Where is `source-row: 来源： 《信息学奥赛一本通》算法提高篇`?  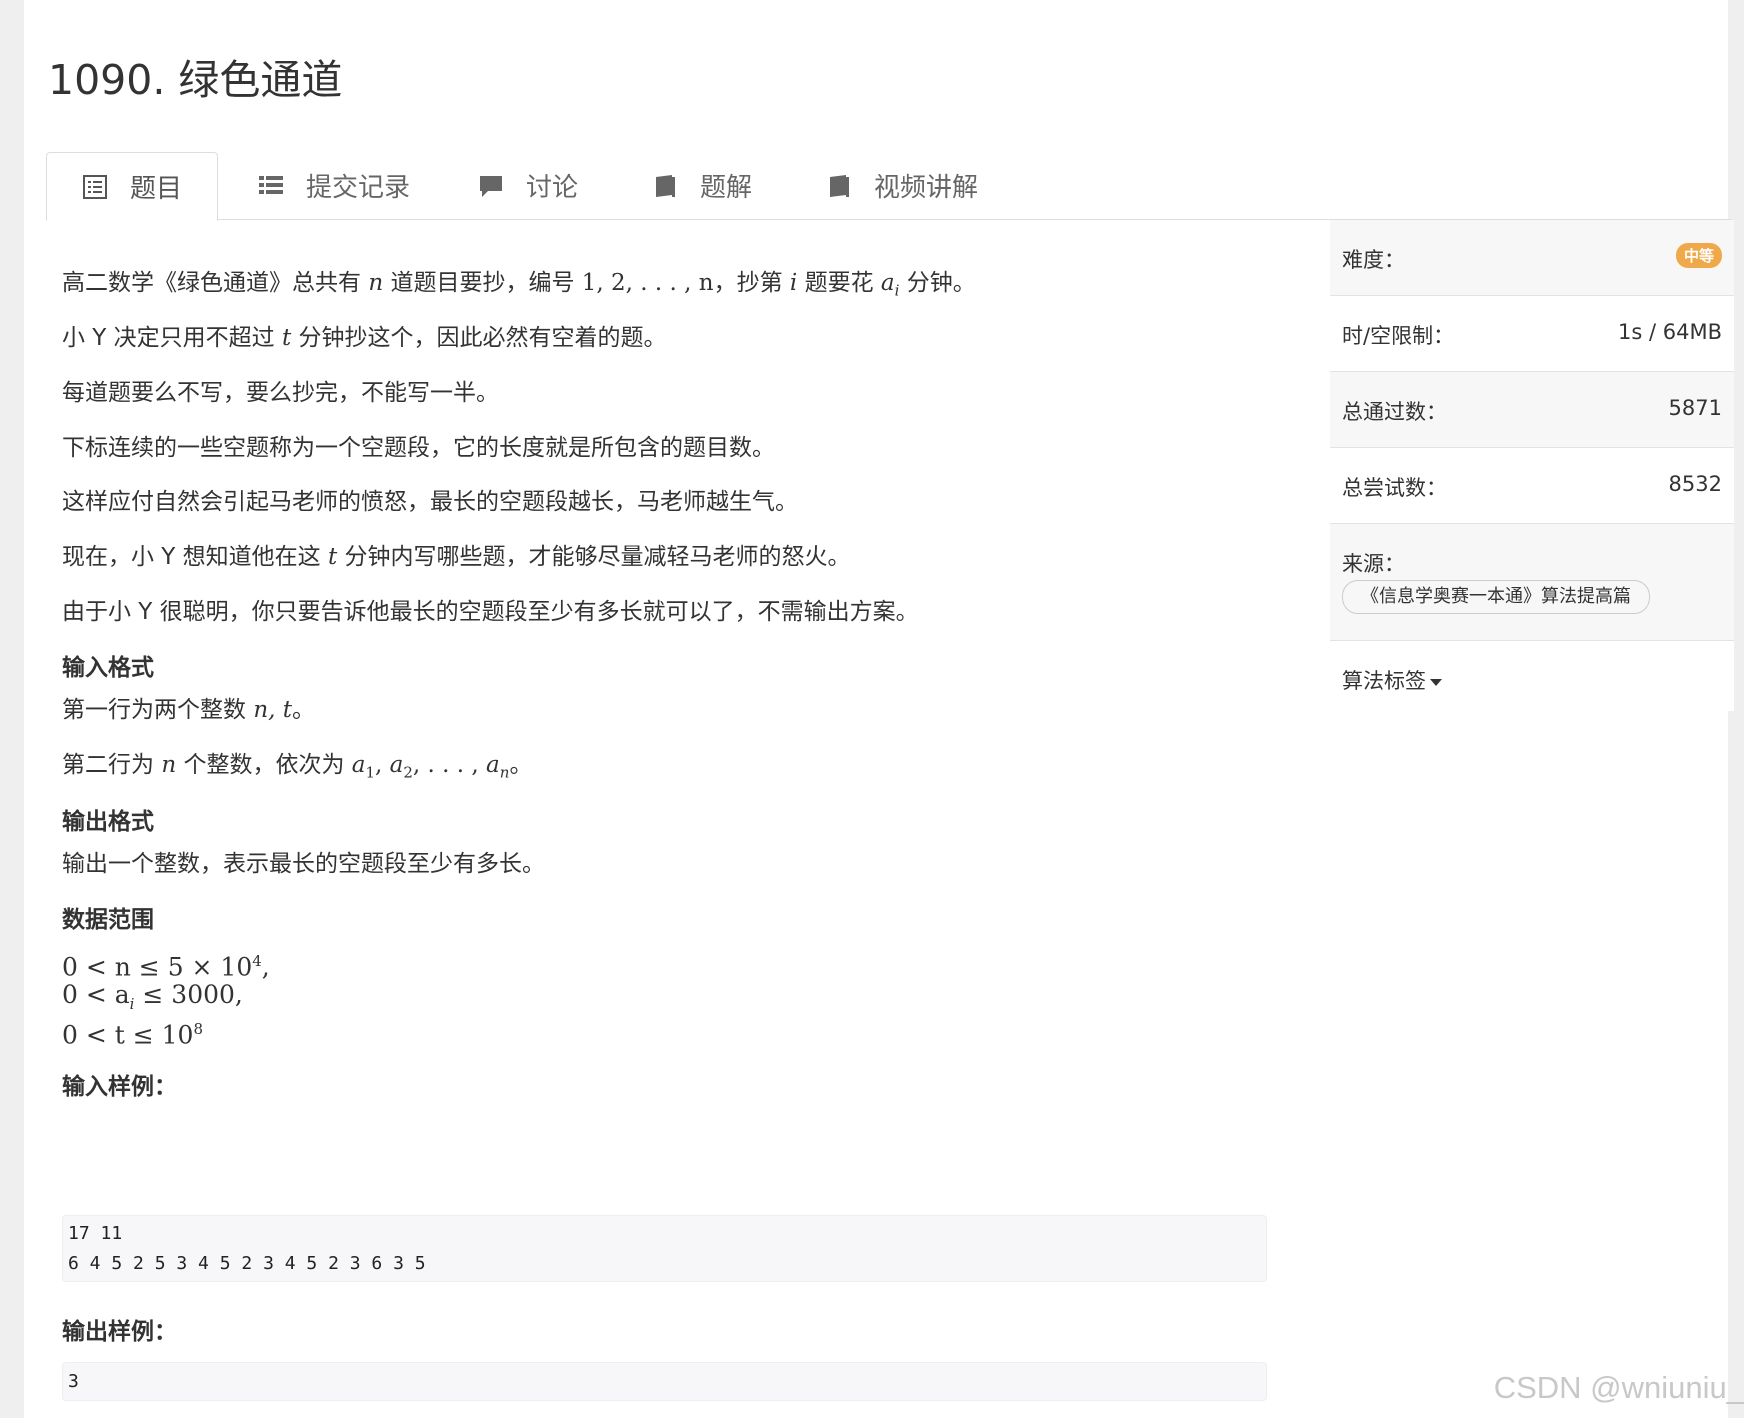
source-row: 来源： 《信息学奥赛一本通》算法提高篇 is located at coordinates (1532, 582).